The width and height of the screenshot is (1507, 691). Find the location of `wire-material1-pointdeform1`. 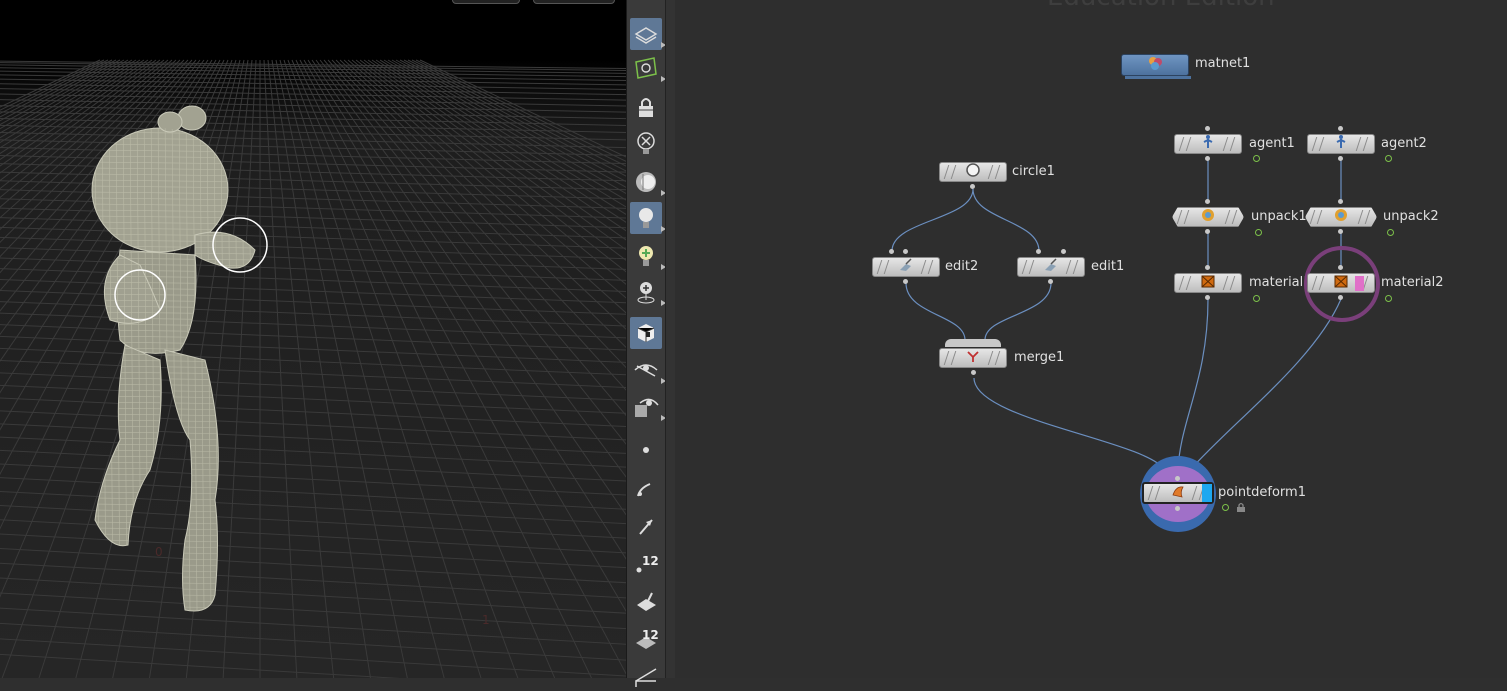

wire-material1-pointdeform1 is located at coordinates (1193, 384).